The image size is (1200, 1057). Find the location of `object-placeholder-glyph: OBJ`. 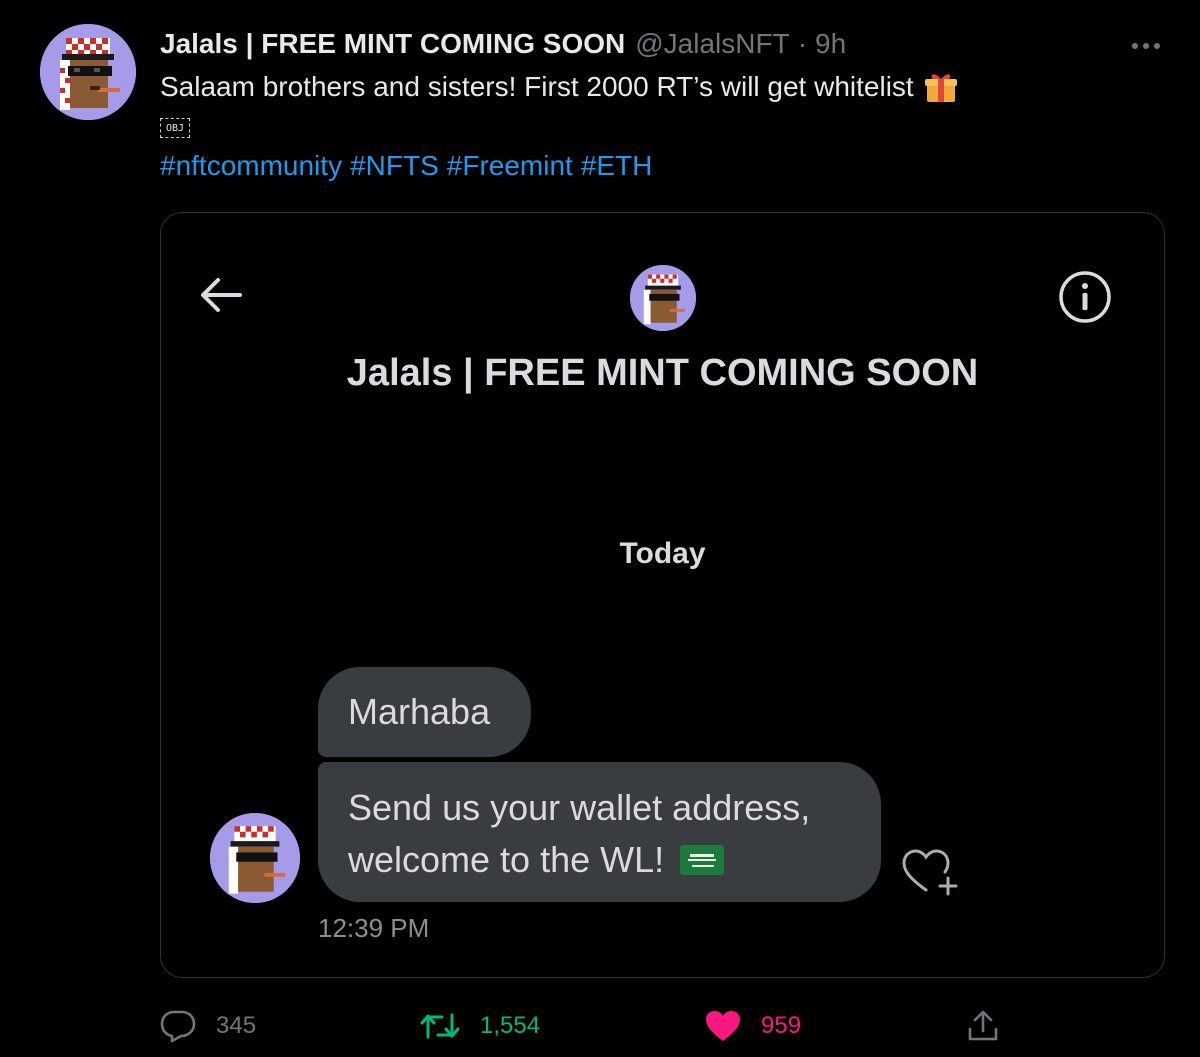

object-placeholder-glyph: OBJ is located at coordinates (175, 128).